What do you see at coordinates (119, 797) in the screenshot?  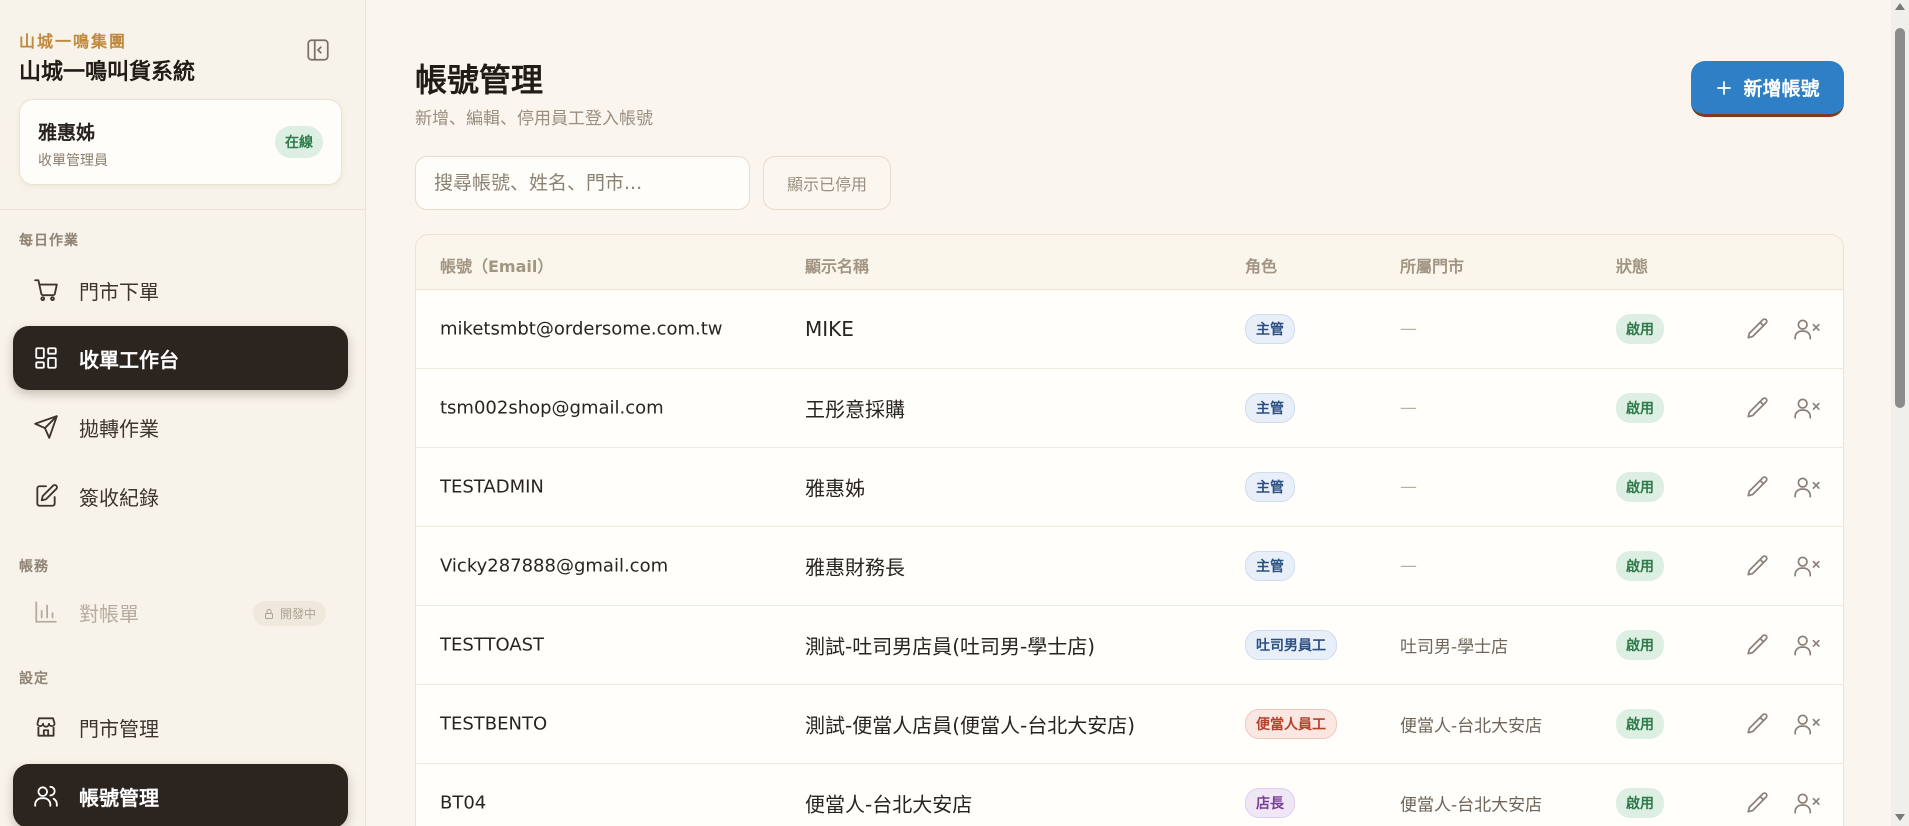 I see `sidebar-item-label: 帳號管理` at bounding box center [119, 797].